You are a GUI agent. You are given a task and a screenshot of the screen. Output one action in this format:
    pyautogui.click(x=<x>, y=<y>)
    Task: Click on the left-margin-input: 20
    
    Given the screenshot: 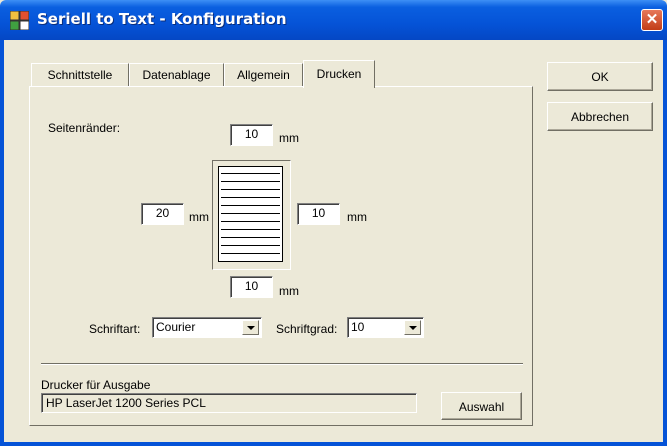 What is the action you would take?
    pyautogui.click(x=162, y=214)
    